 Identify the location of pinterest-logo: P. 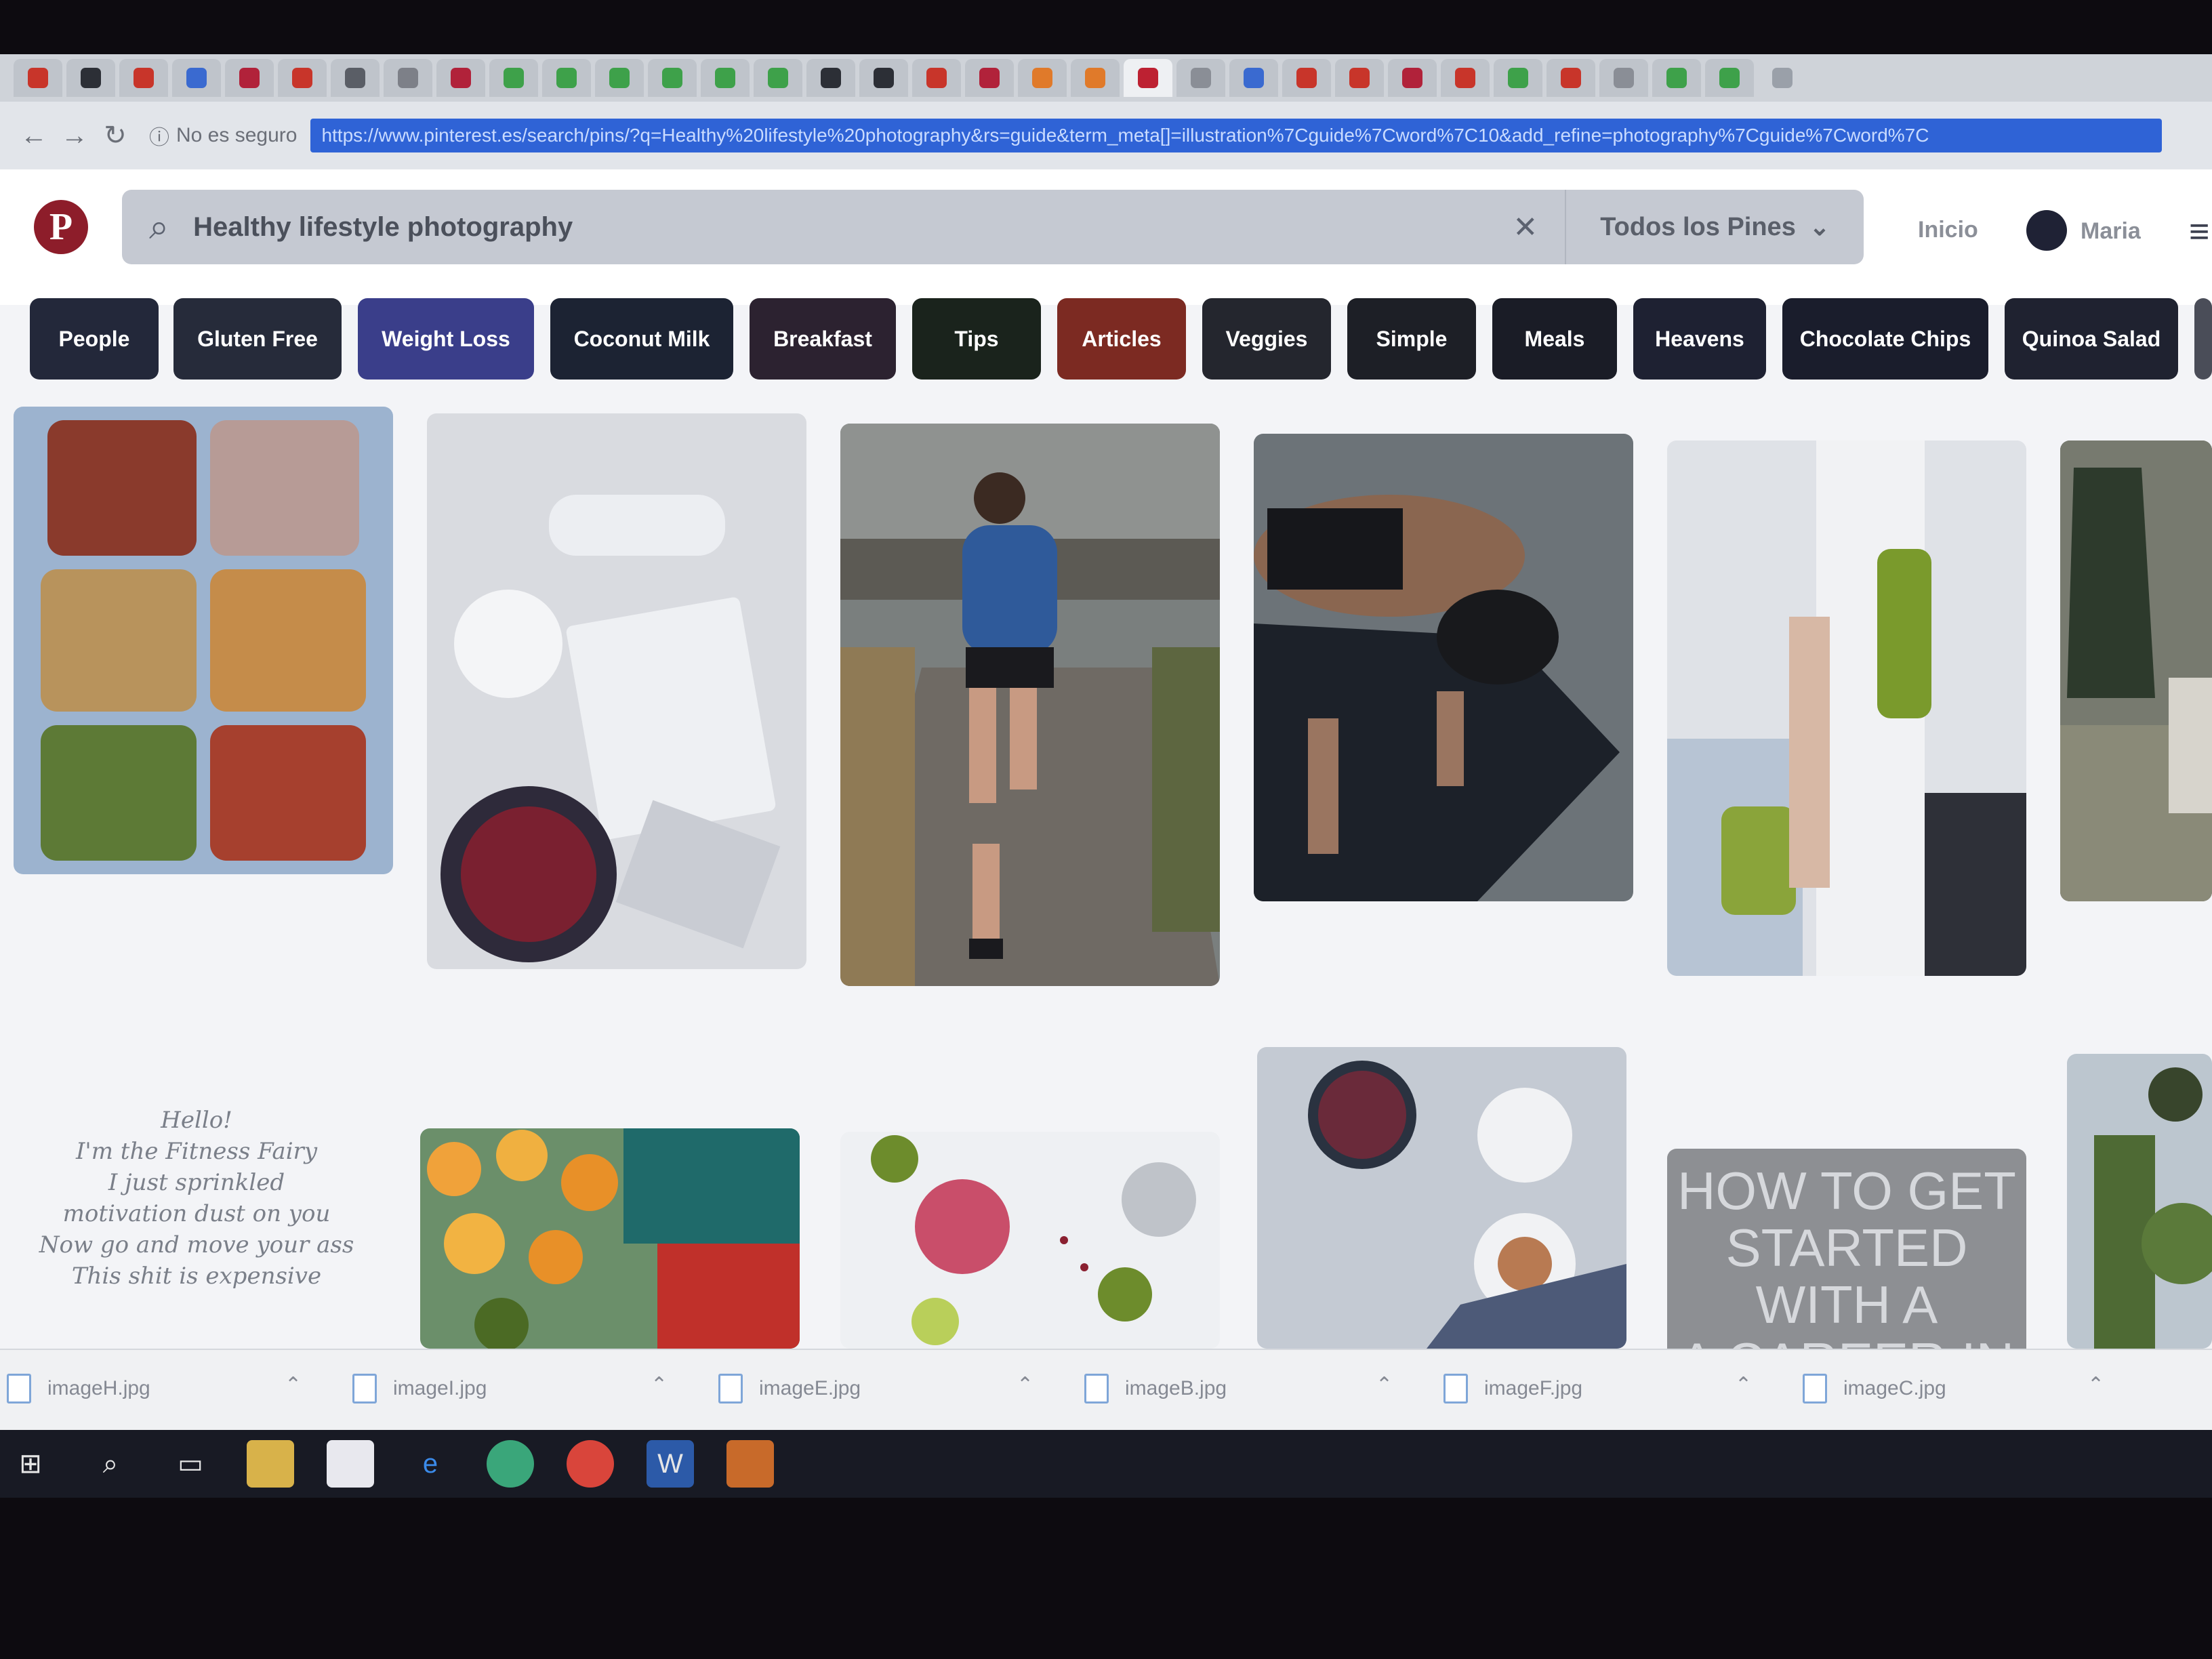
(61, 227).